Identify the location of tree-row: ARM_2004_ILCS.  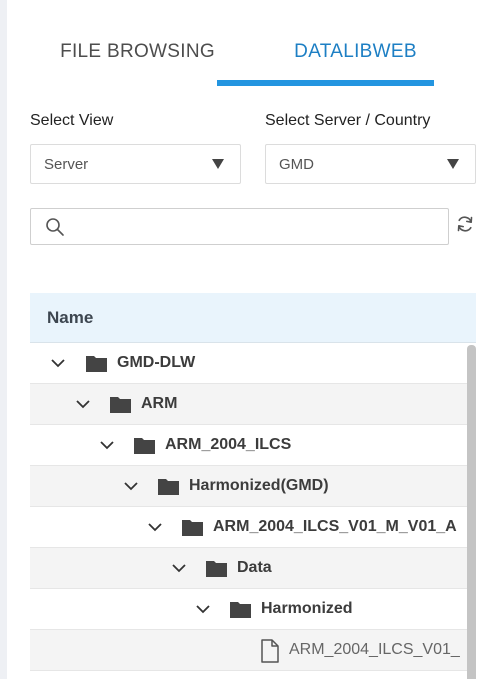
(248, 445).